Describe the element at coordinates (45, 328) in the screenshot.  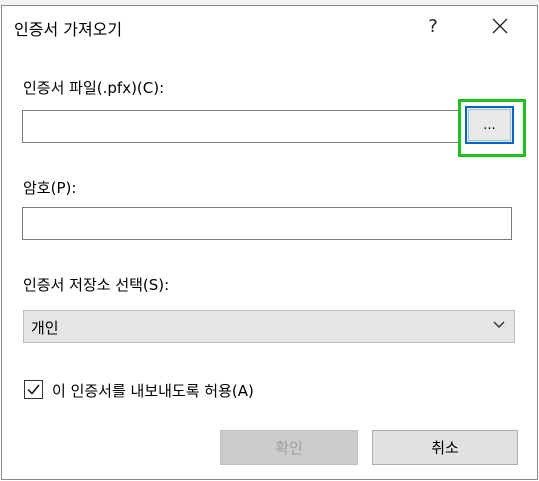
I see `store-selected-value: 개인` at that location.